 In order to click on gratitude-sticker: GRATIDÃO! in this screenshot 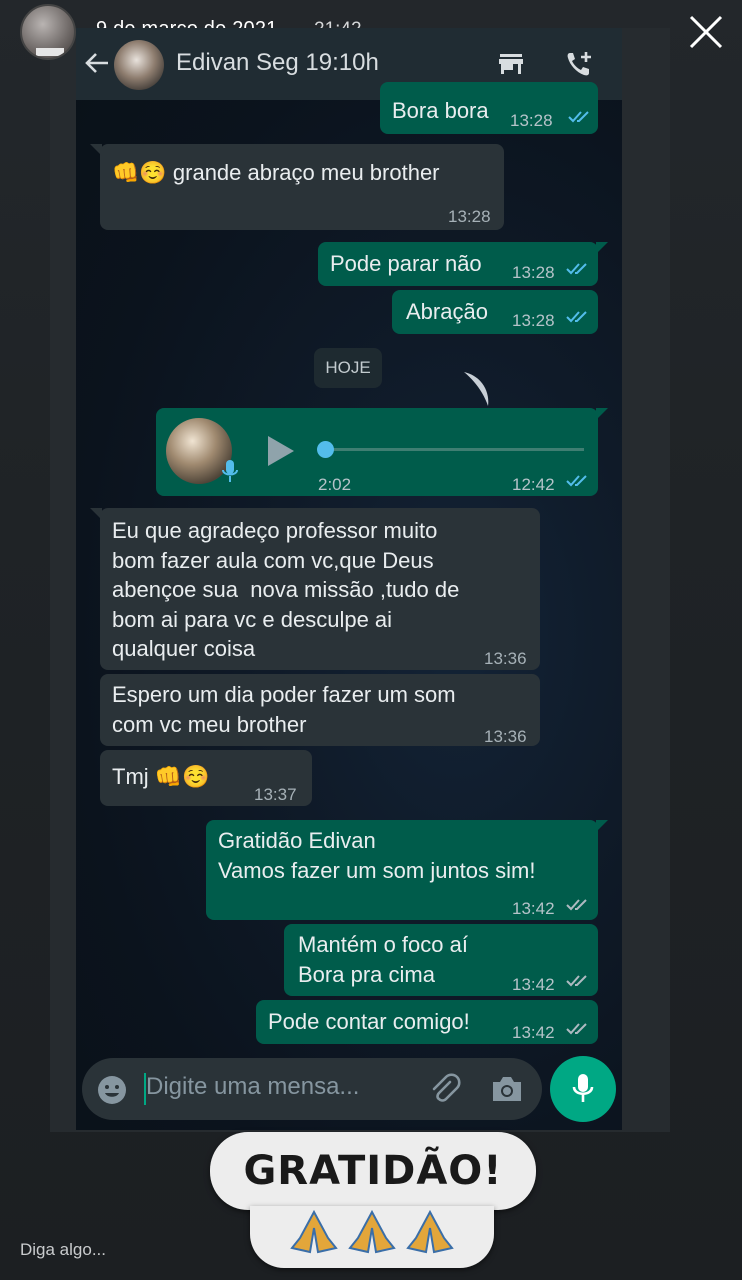, I will do `click(373, 1171)`.